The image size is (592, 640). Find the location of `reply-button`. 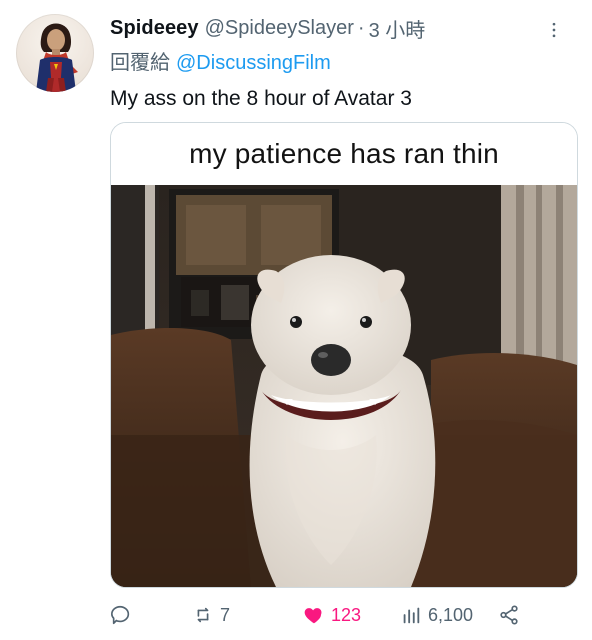

reply-button is located at coordinates (124, 615).